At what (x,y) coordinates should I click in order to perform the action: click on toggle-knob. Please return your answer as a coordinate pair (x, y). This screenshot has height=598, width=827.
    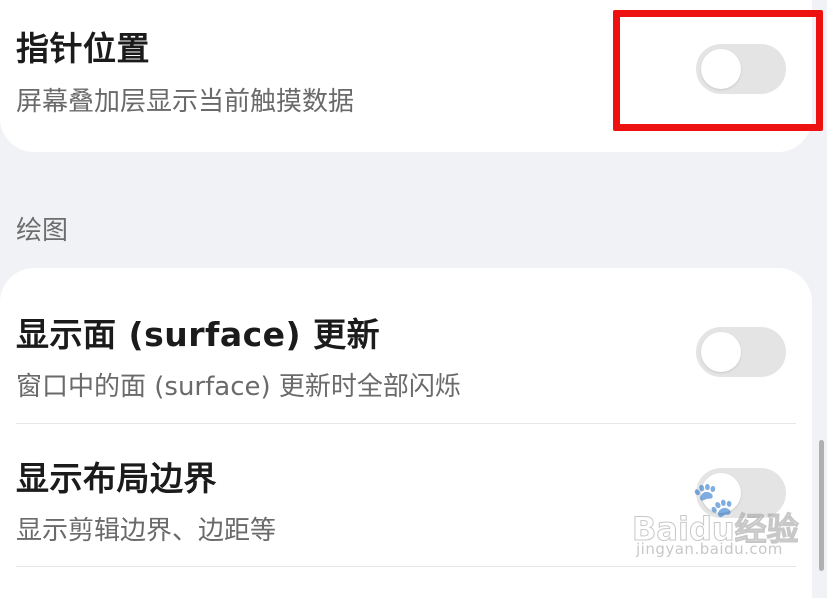
    Looking at the image, I should click on (721, 352).